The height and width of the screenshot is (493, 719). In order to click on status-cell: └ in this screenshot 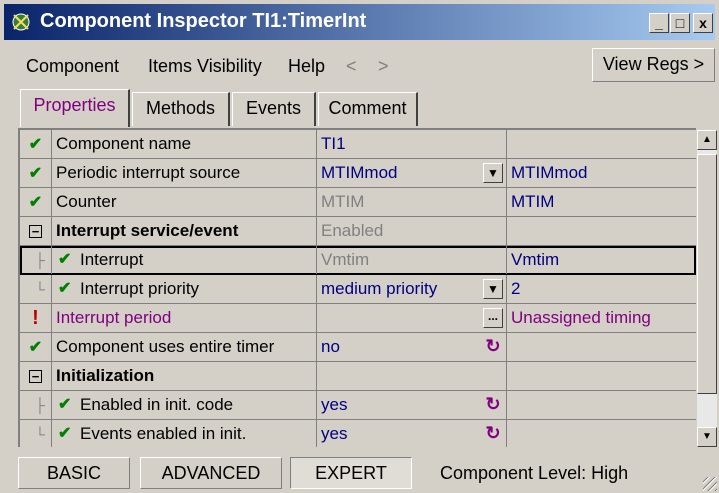, I will do `click(36, 289)`.